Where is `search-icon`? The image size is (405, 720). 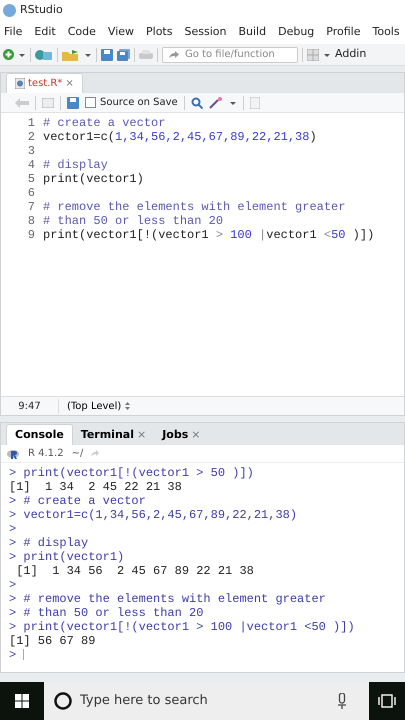 search-icon is located at coordinates (196, 102).